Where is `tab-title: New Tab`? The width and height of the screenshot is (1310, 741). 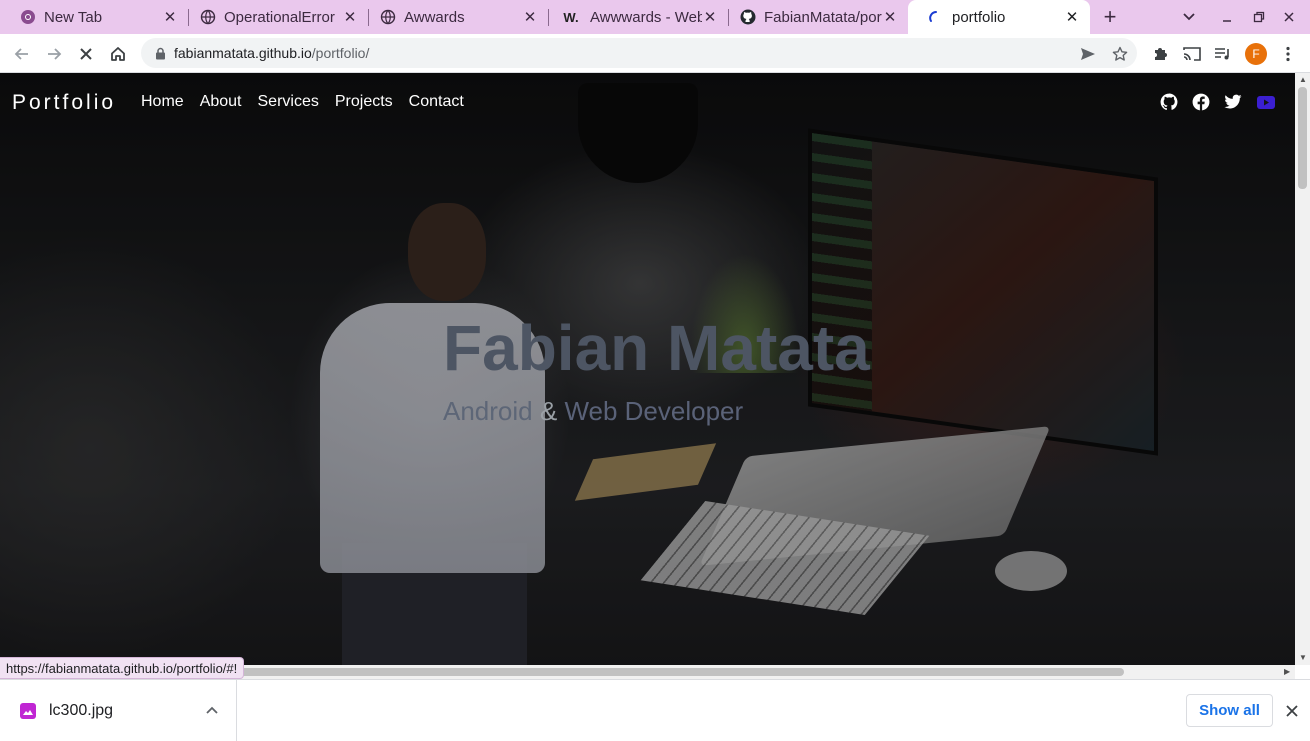
tab-title: New Tab is located at coordinates (73, 17).